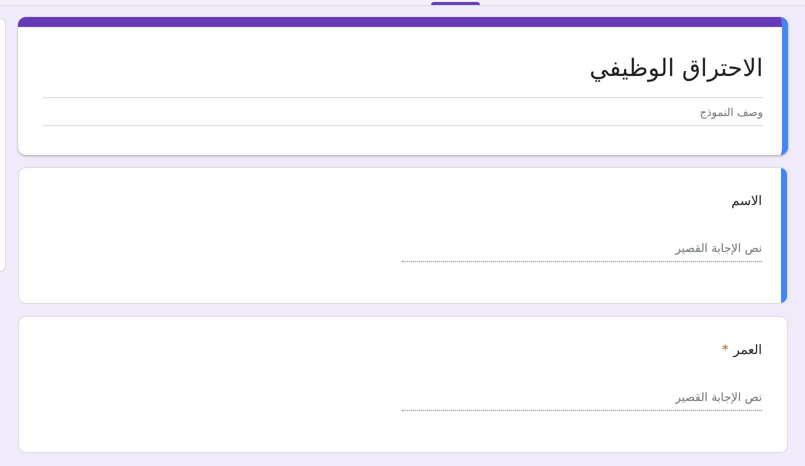  What do you see at coordinates (455, 3) in the screenshot?
I see `tab-indicator` at bounding box center [455, 3].